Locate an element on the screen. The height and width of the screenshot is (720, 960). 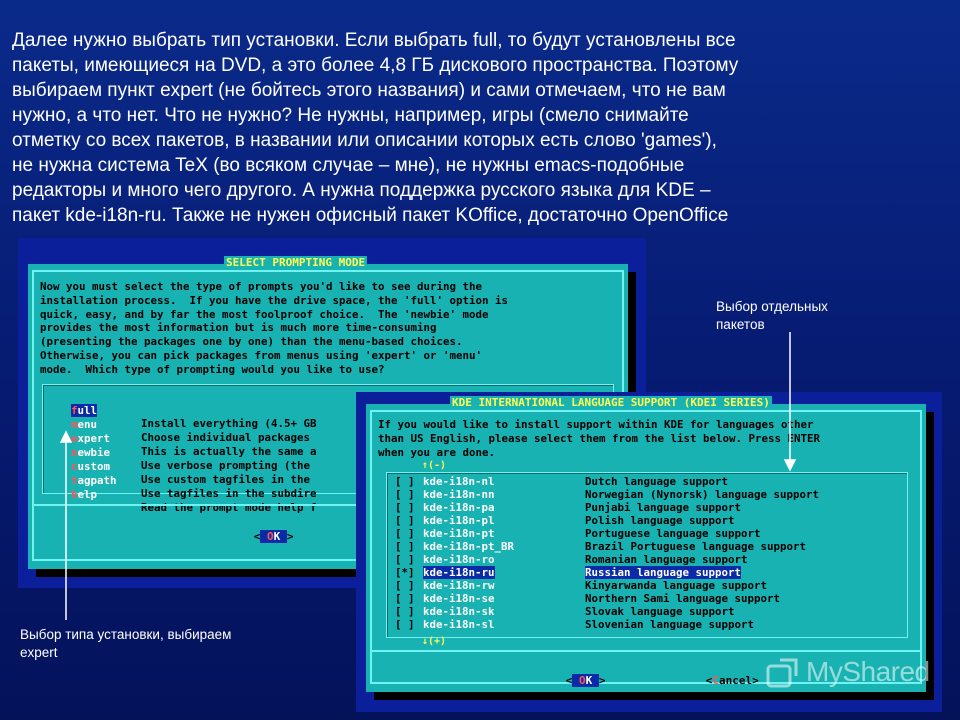
packages-annotation: Выбор отдельных пакетов is located at coordinates (772, 315).